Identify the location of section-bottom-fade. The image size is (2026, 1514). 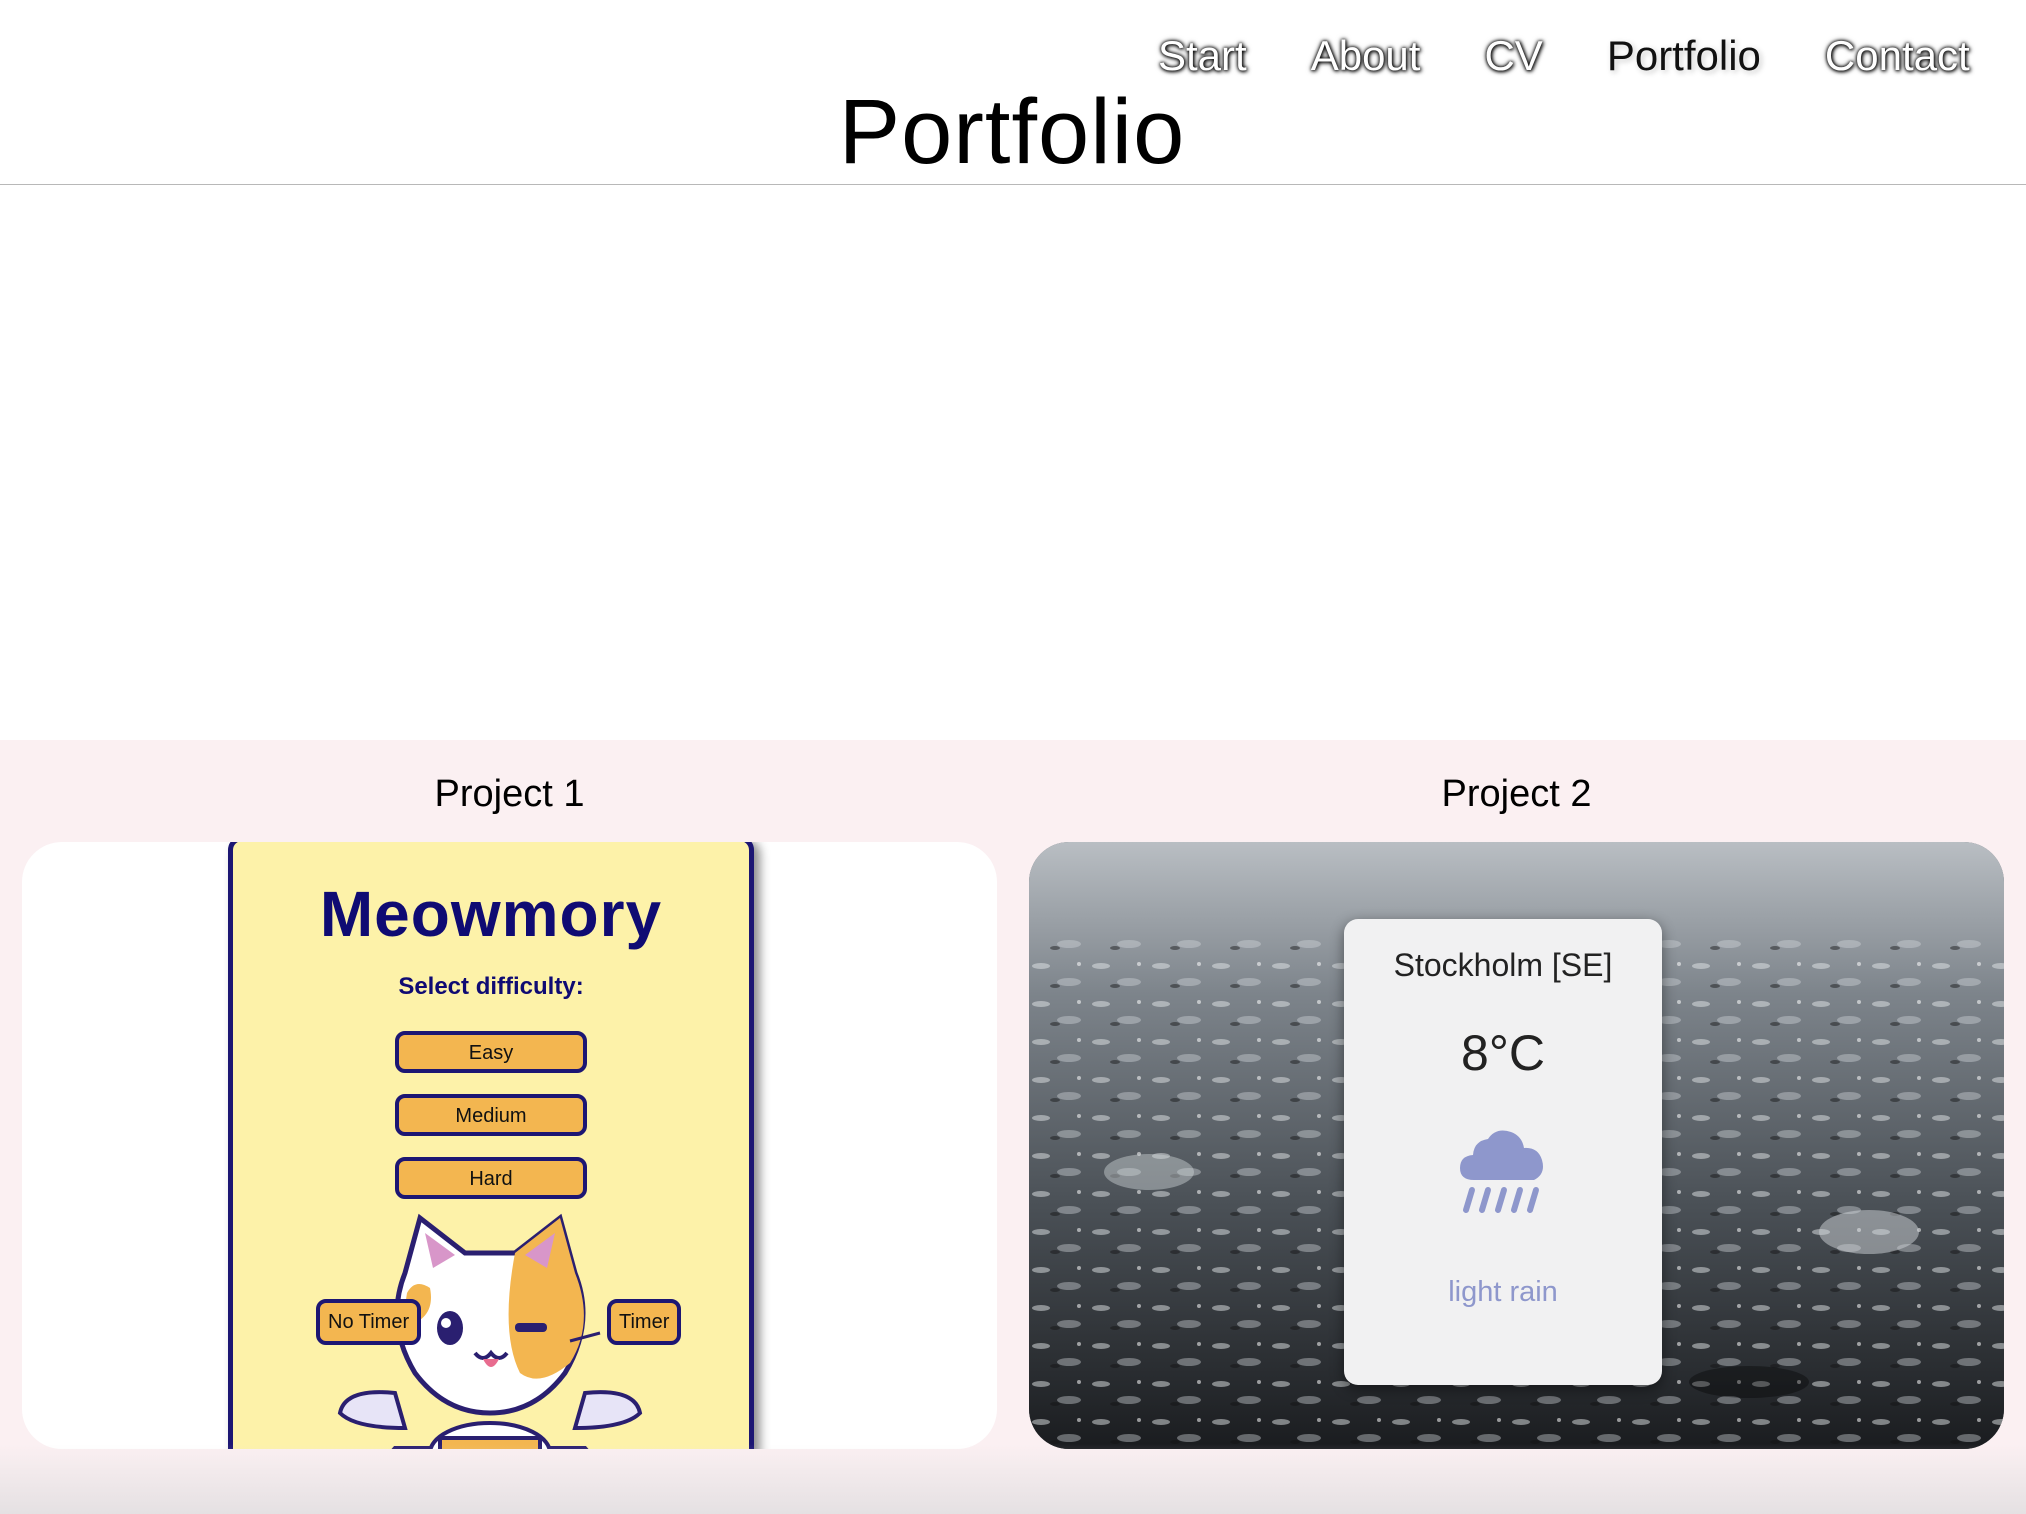
(1013, 1479).